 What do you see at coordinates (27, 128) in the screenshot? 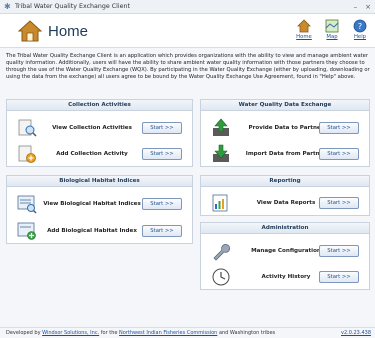
I see `search-document-icon` at bounding box center [27, 128].